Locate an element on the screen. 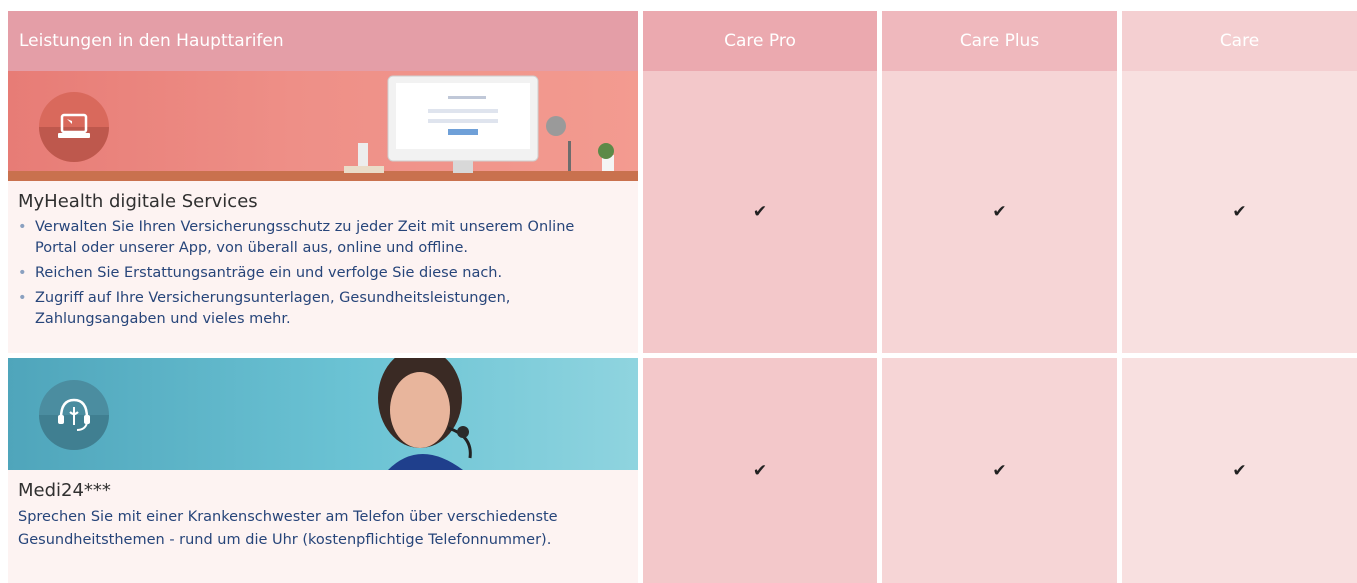 The image size is (1357, 583). headset-icon-badge is located at coordinates (74, 415).